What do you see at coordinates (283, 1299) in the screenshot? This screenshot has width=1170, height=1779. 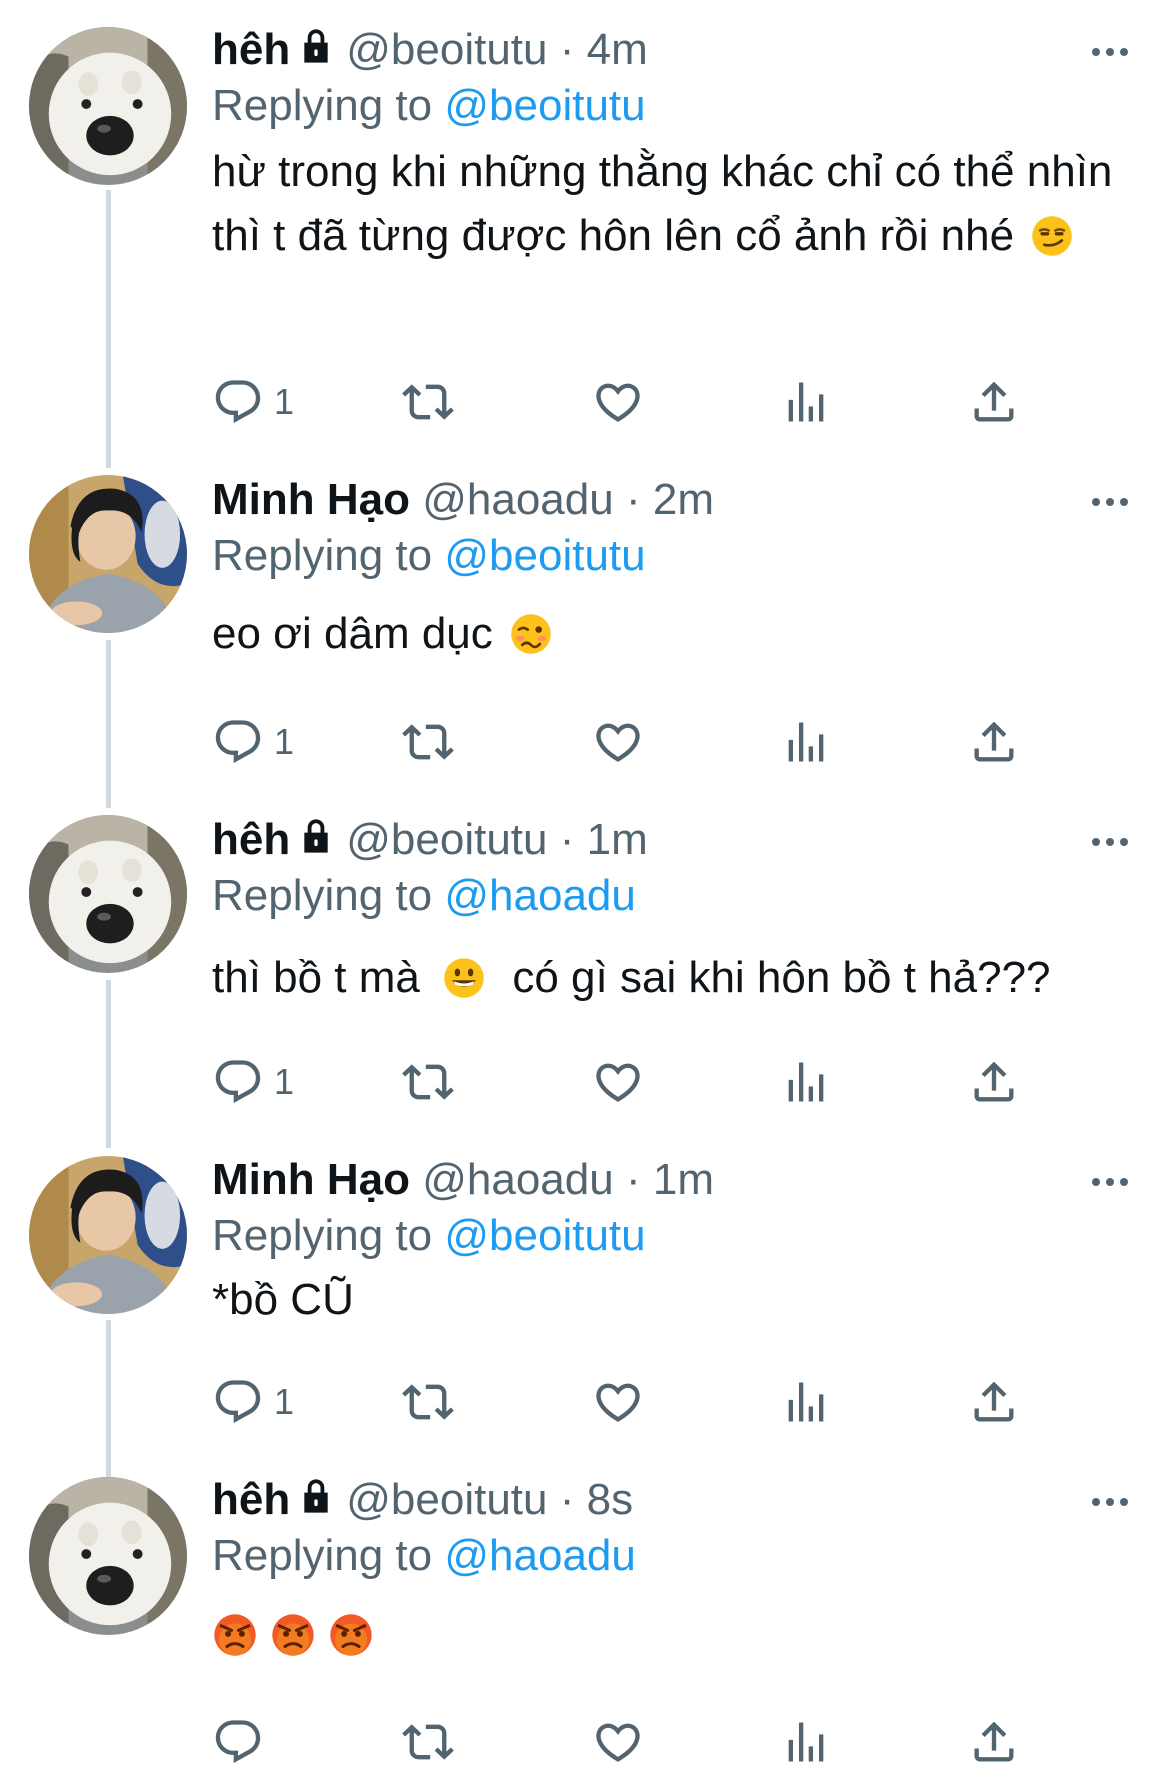 I see `tweet-text-content: *bồ CŨ` at bounding box center [283, 1299].